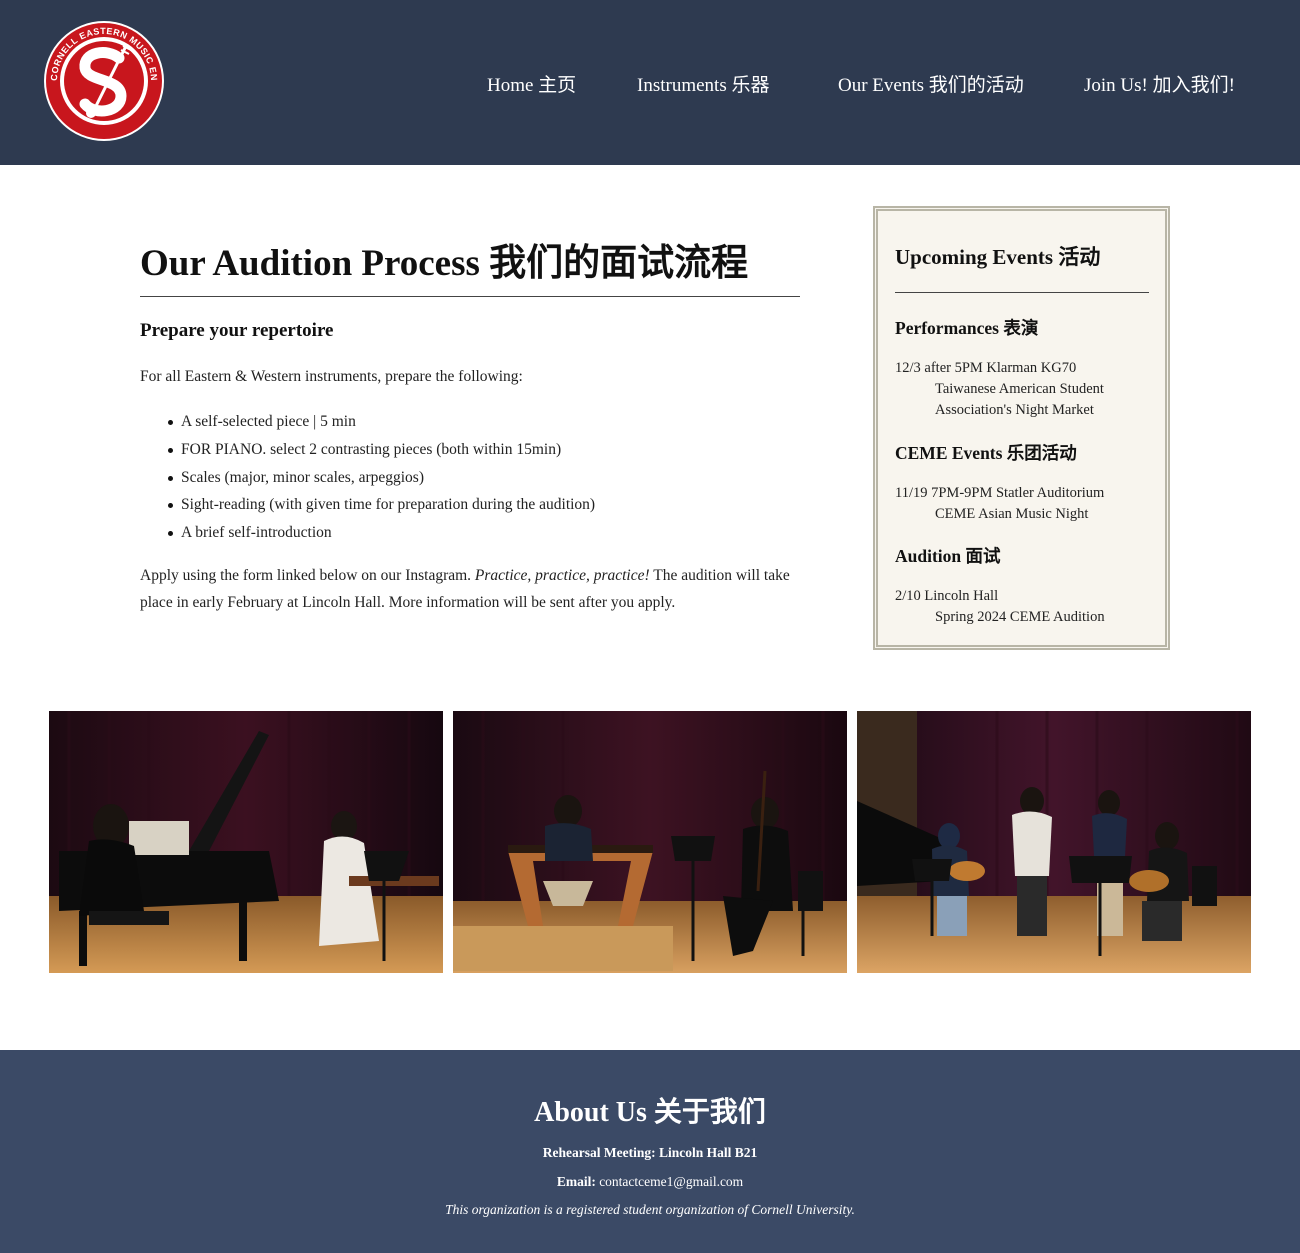  I want to click on nav-join-link: Join Us! 加入我们!, so click(1159, 83).